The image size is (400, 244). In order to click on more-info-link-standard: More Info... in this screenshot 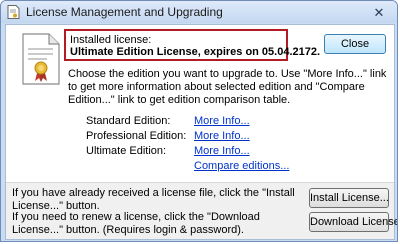, I will do `click(222, 121)`.